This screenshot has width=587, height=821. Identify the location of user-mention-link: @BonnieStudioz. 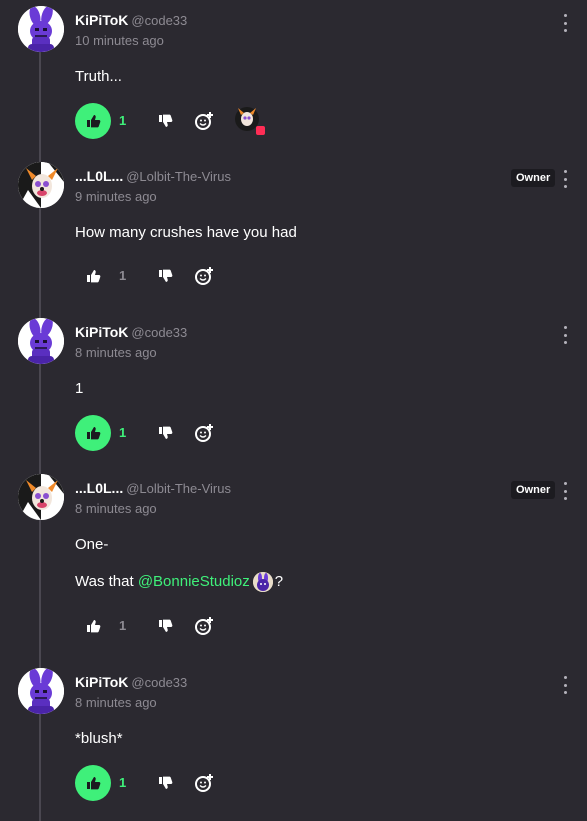
(194, 581).